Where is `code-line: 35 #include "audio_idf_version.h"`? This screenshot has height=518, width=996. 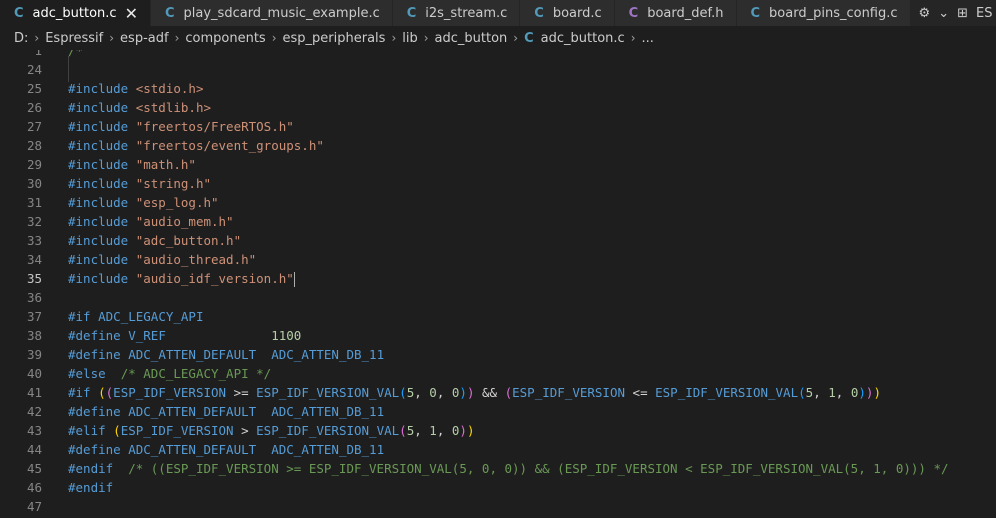
code-line: 35 #include "audio_idf_version.h" is located at coordinates (498, 278).